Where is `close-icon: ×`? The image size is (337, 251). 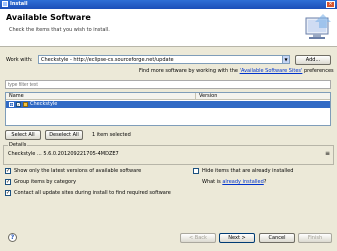
close-icon: × is located at coordinates (330, 4).